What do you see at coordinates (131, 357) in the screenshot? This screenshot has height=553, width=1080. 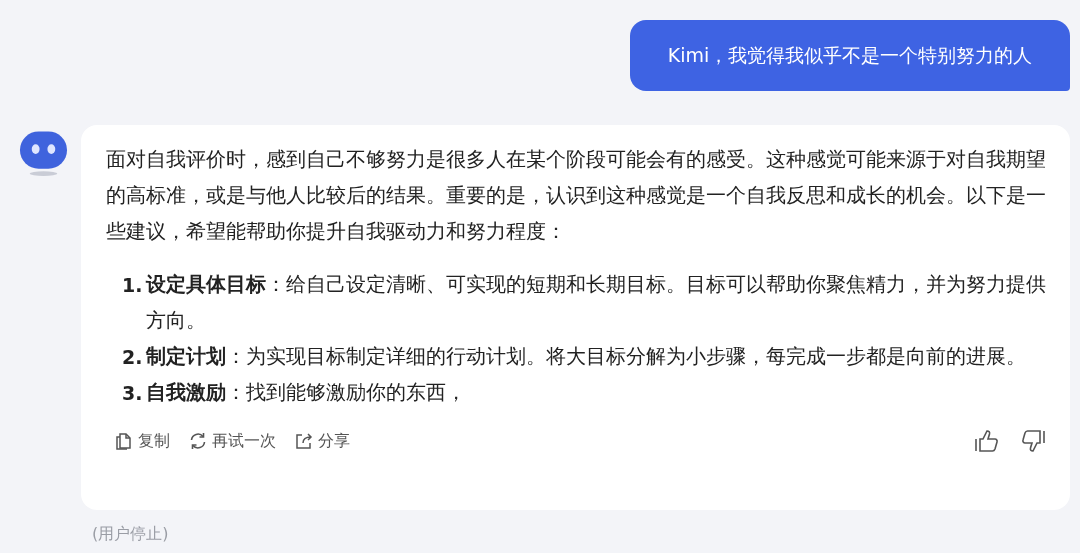 I see `list-number: 2.` at bounding box center [131, 357].